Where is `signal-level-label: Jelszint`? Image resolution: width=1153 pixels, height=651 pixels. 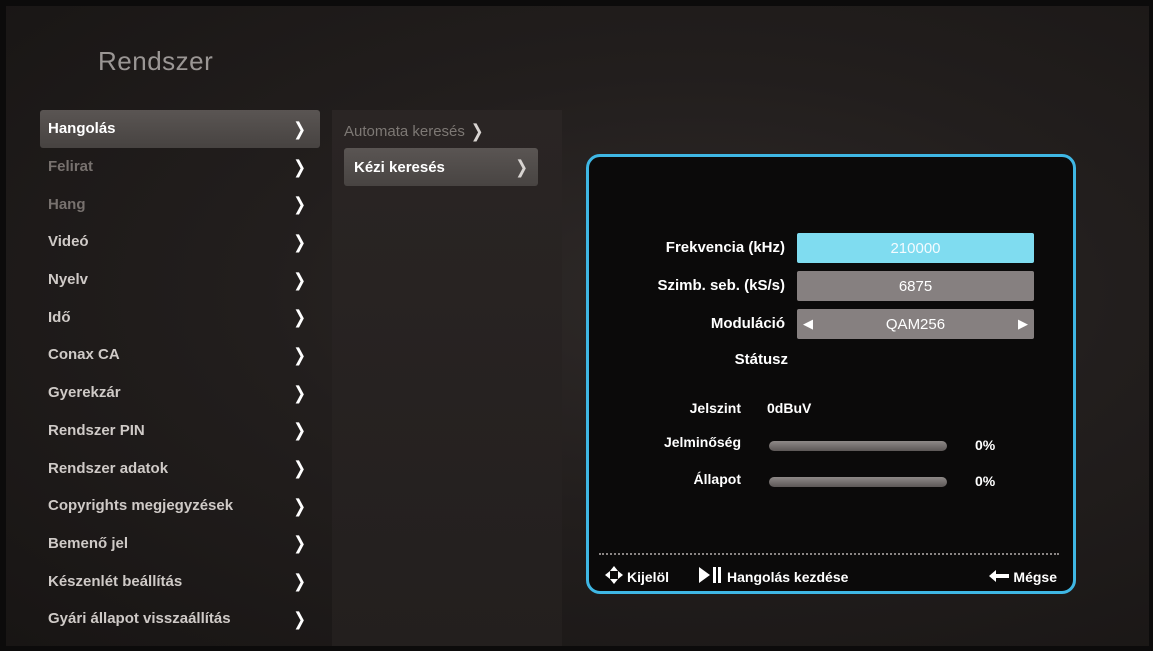 signal-level-label: Jelszint is located at coordinates (715, 408).